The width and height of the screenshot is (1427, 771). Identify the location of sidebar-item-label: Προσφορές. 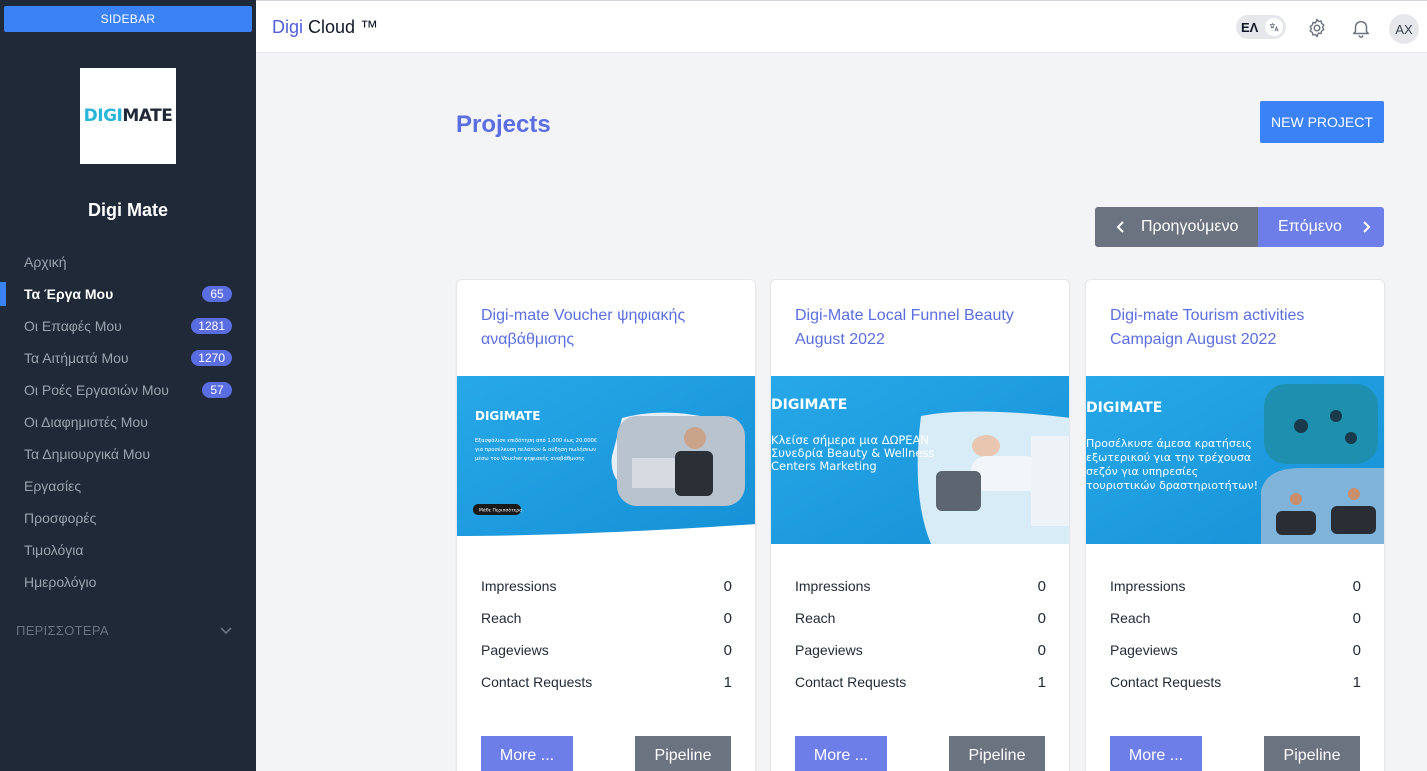
(60, 518).